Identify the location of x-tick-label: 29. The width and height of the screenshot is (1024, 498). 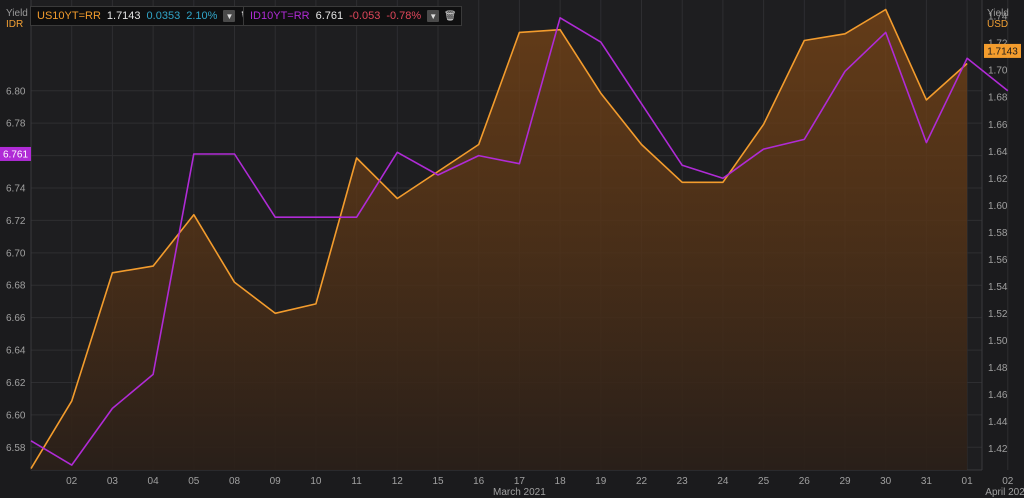
(845, 481).